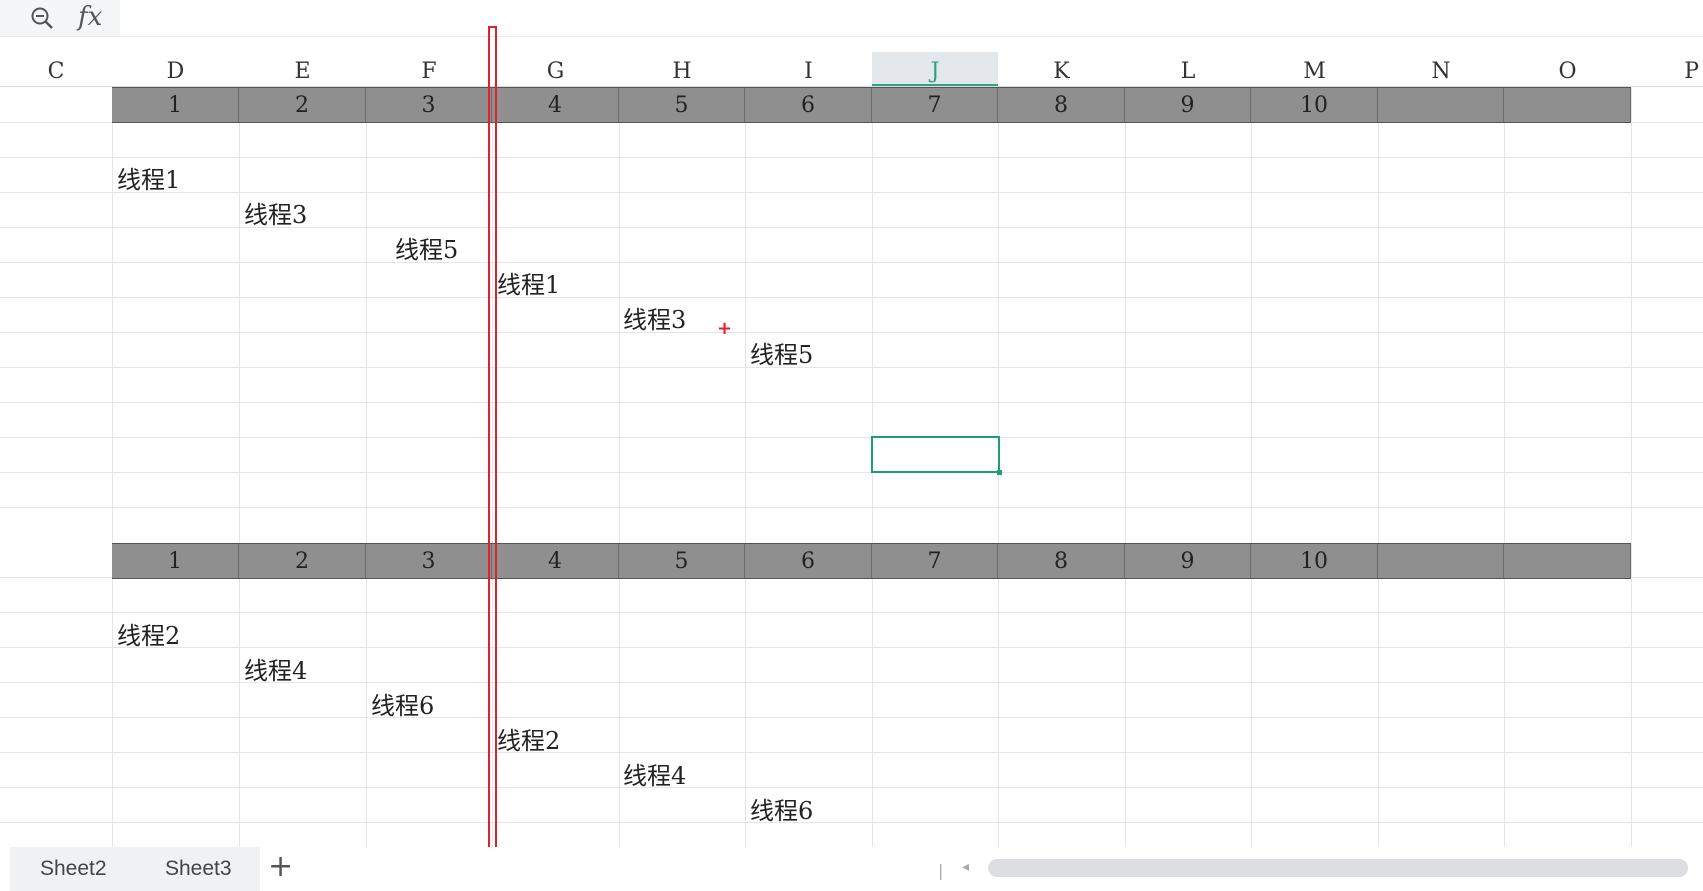 This screenshot has width=1703, height=891. I want to click on number-header-row-2: 1 2 3 4 5 6 7 8 9 10, so click(871, 561).